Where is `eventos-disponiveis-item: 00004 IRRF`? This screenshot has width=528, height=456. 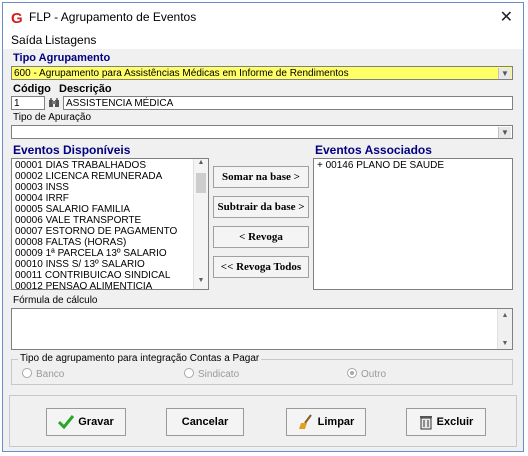 eventos-disponiveis-item: 00004 IRRF is located at coordinates (110, 198).